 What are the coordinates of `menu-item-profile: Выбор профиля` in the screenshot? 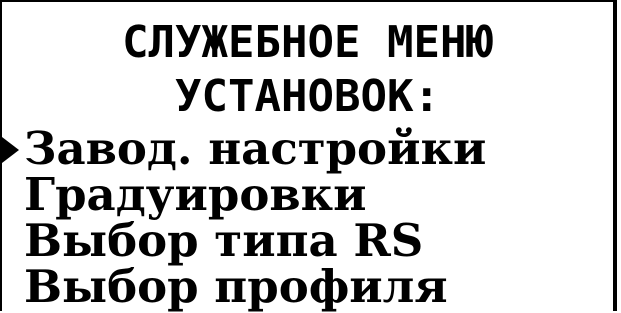 It's located at (307, 287).